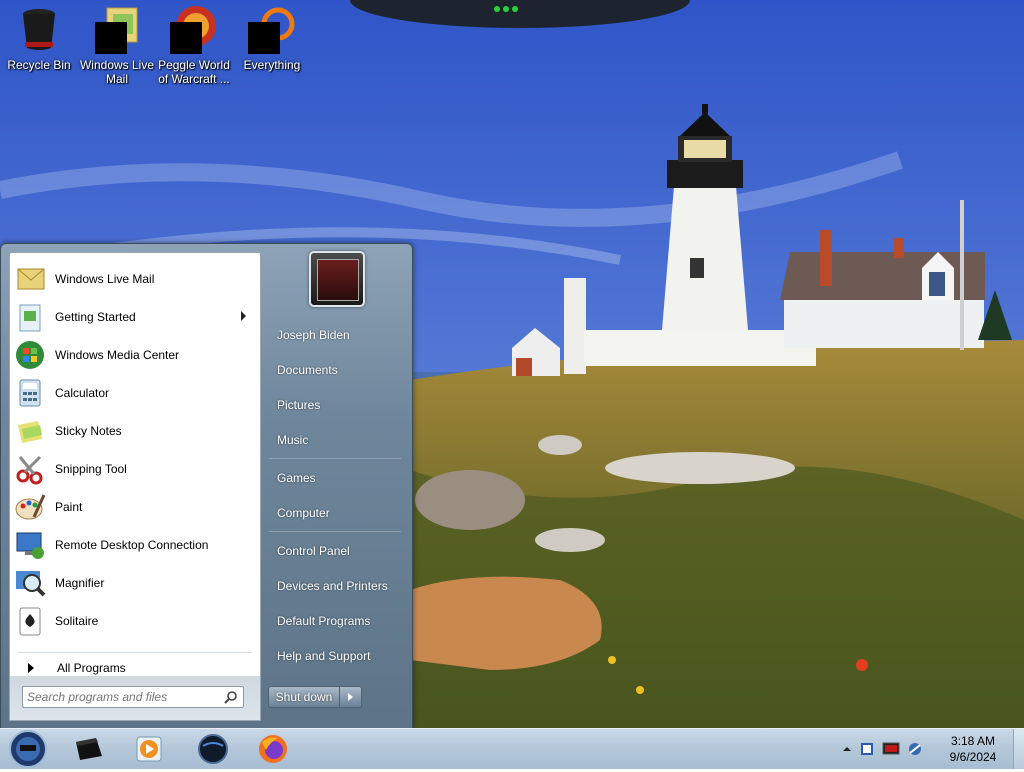 This screenshot has width=1024, height=772. I want to click on program-windows-media-center: Windows Media Center, so click(135, 355).